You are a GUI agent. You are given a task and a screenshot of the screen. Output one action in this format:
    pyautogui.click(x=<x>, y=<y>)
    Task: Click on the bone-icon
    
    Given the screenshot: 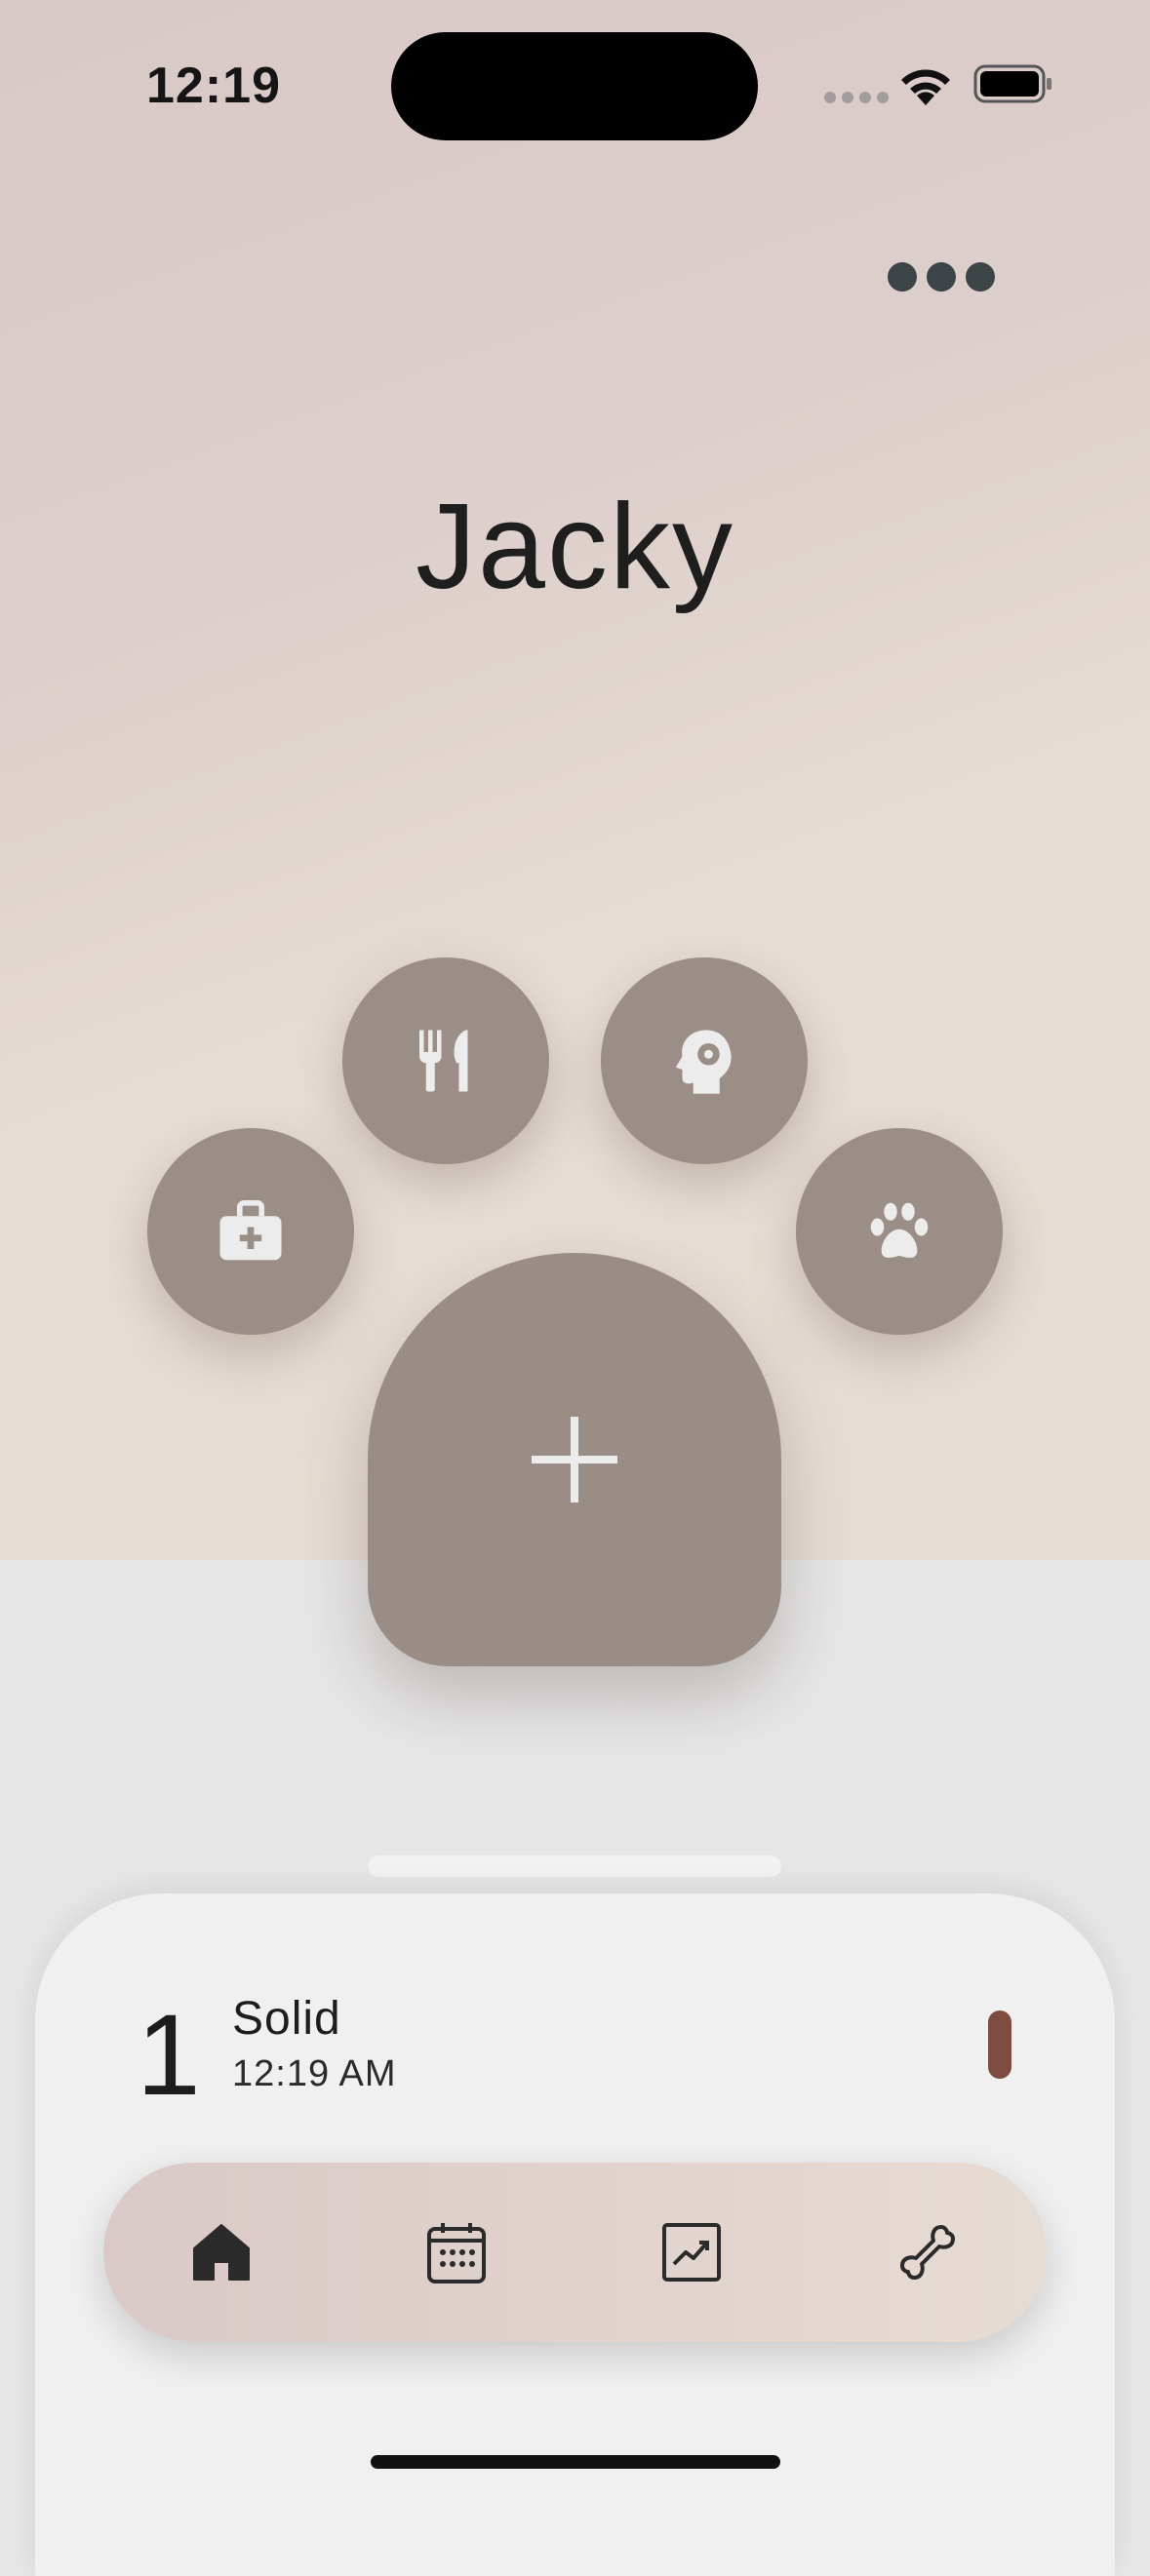 What is the action you would take?
    pyautogui.click(x=927, y=2252)
    